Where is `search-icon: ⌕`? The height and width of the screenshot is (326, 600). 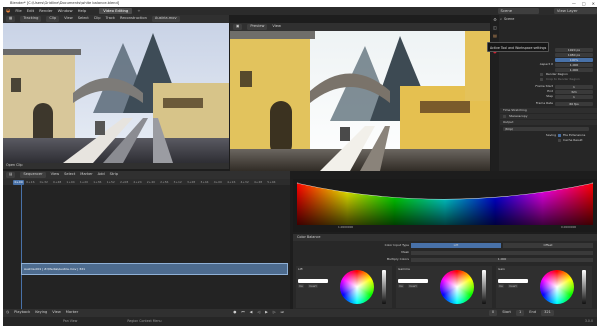
search-icon: ⌕ is located at coordinates (501, 20).